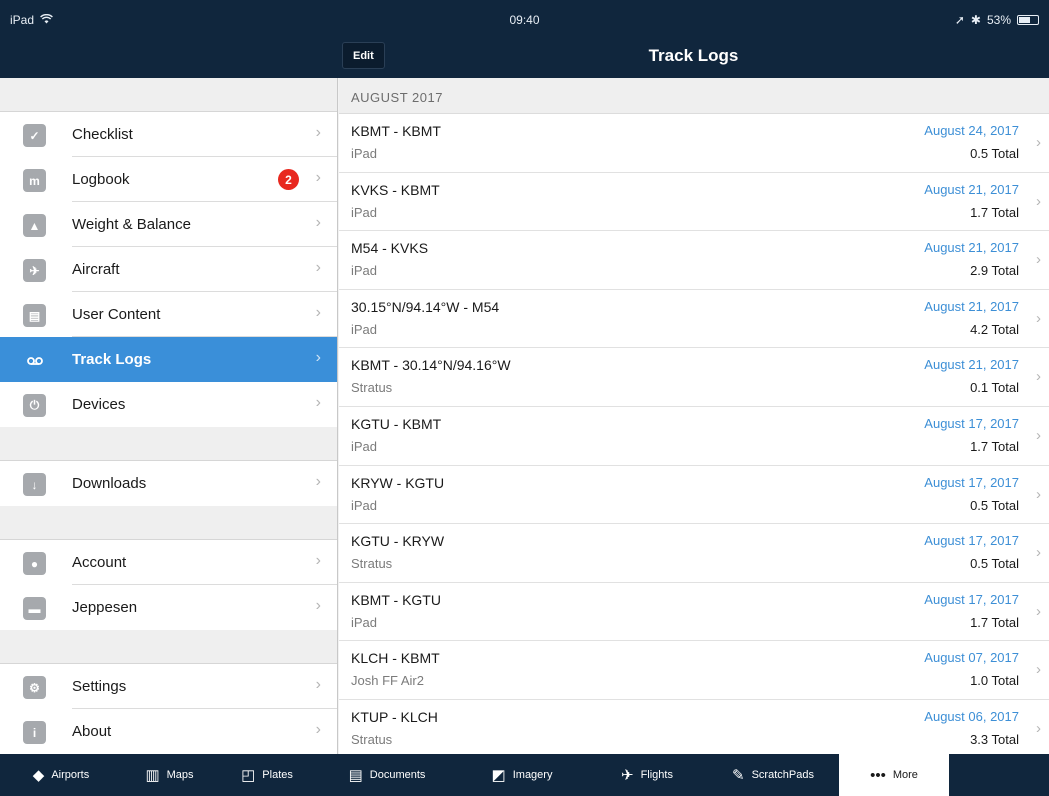 This screenshot has width=1049, height=796. What do you see at coordinates (397, 775) in the screenshot?
I see `tab-label: Documents` at bounding box center [397, 775].